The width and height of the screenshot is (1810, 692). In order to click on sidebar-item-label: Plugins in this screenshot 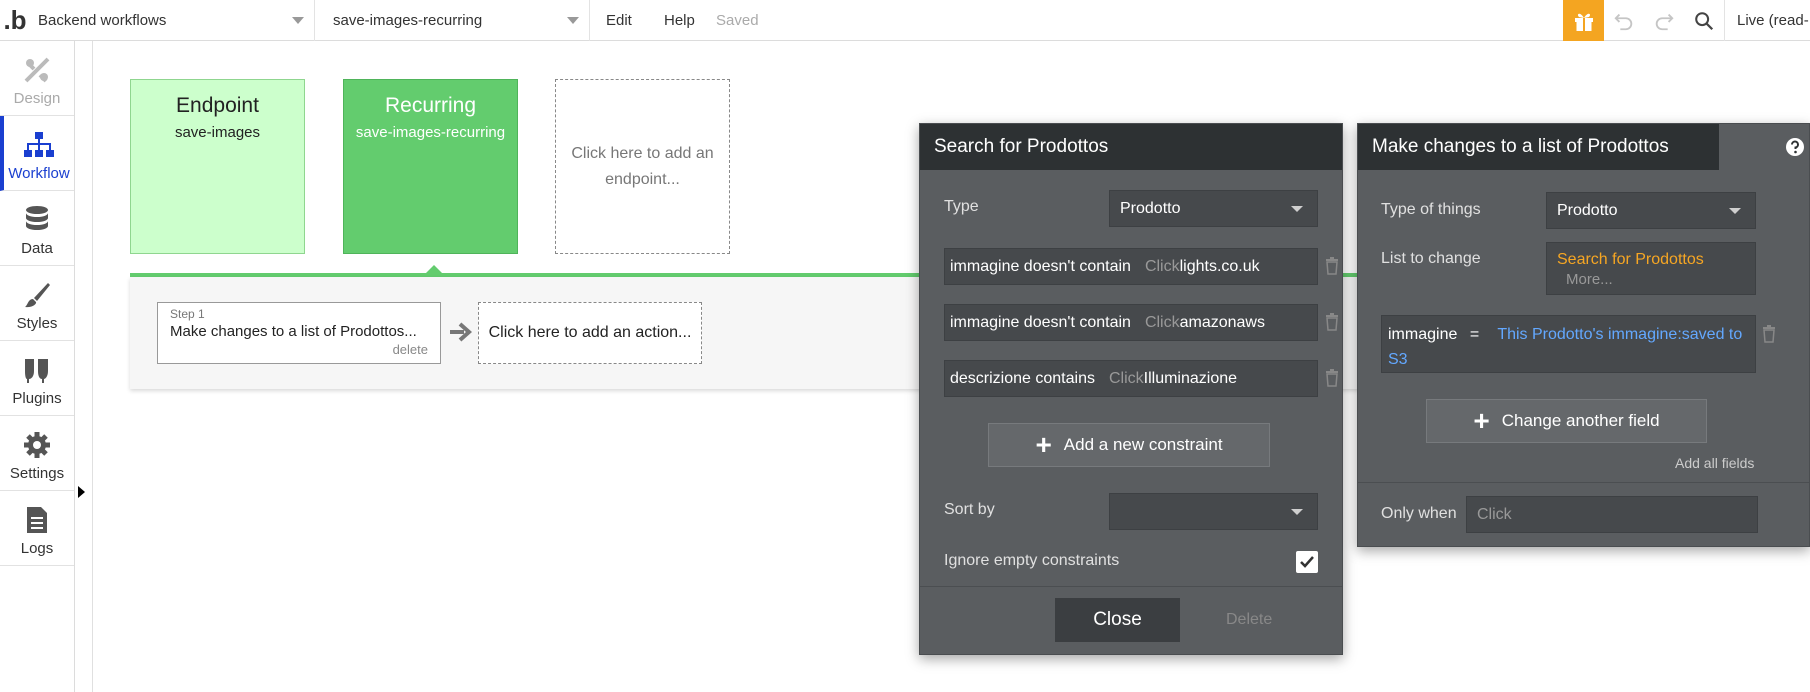, I will do `click(37, 398)`.